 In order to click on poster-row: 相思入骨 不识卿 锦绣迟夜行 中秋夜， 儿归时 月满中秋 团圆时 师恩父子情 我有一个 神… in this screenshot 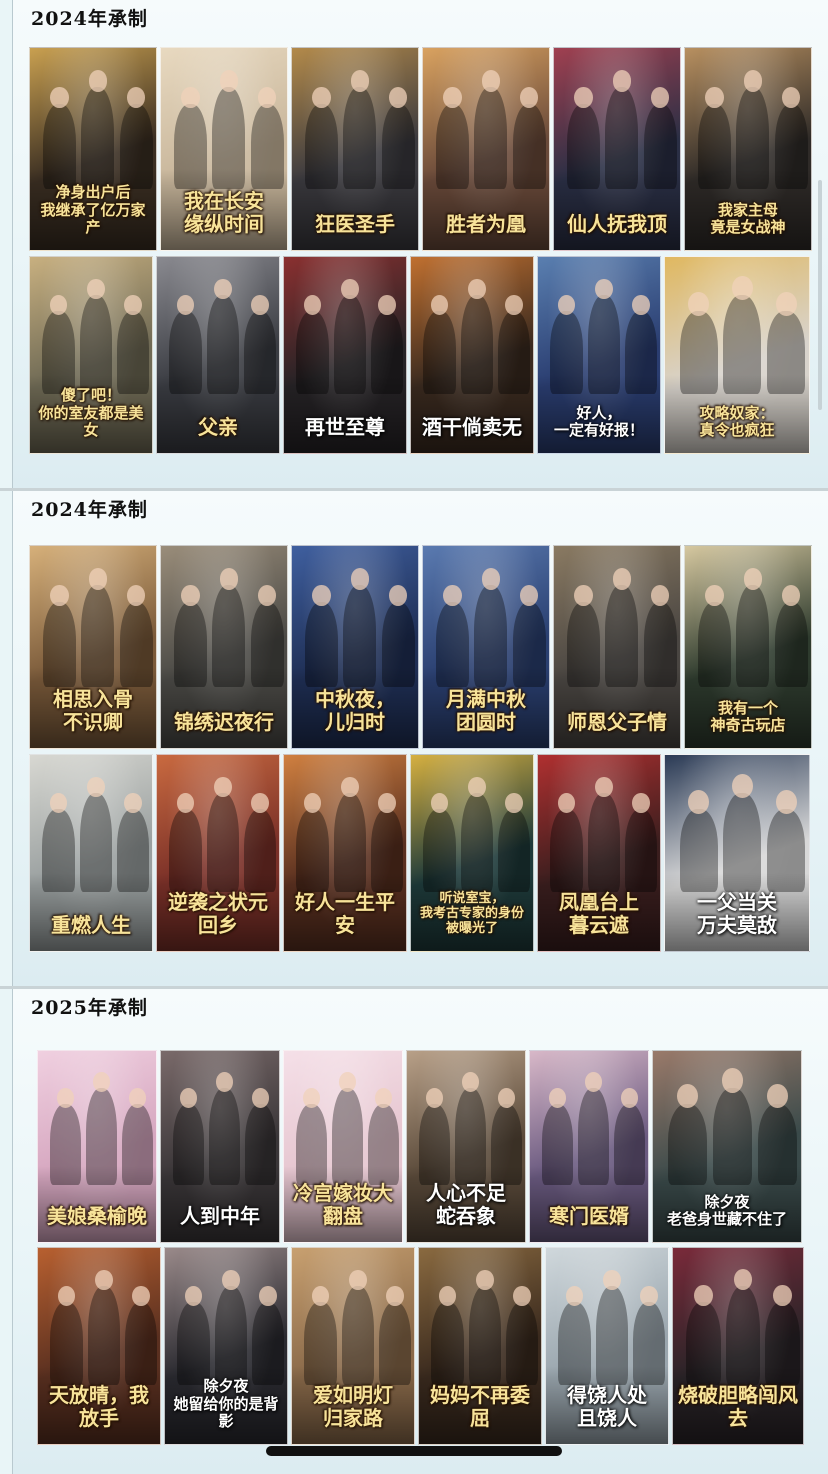, I will do `click(420, 647)`.